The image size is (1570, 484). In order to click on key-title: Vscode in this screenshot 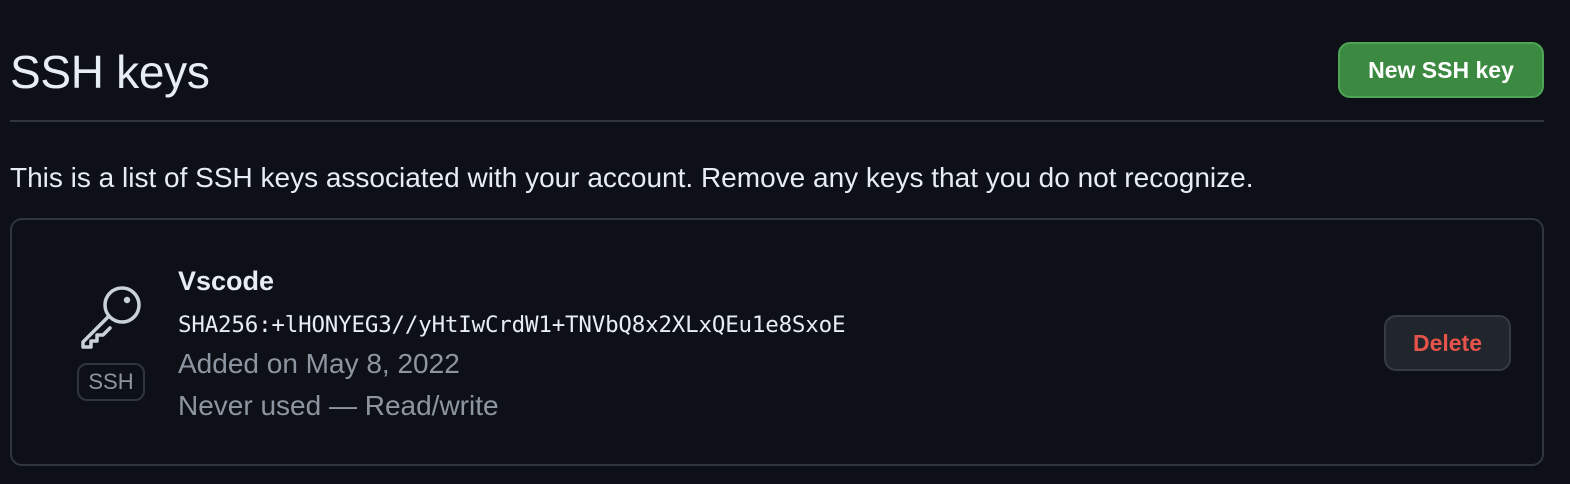, I will do `click(226, 281)`.